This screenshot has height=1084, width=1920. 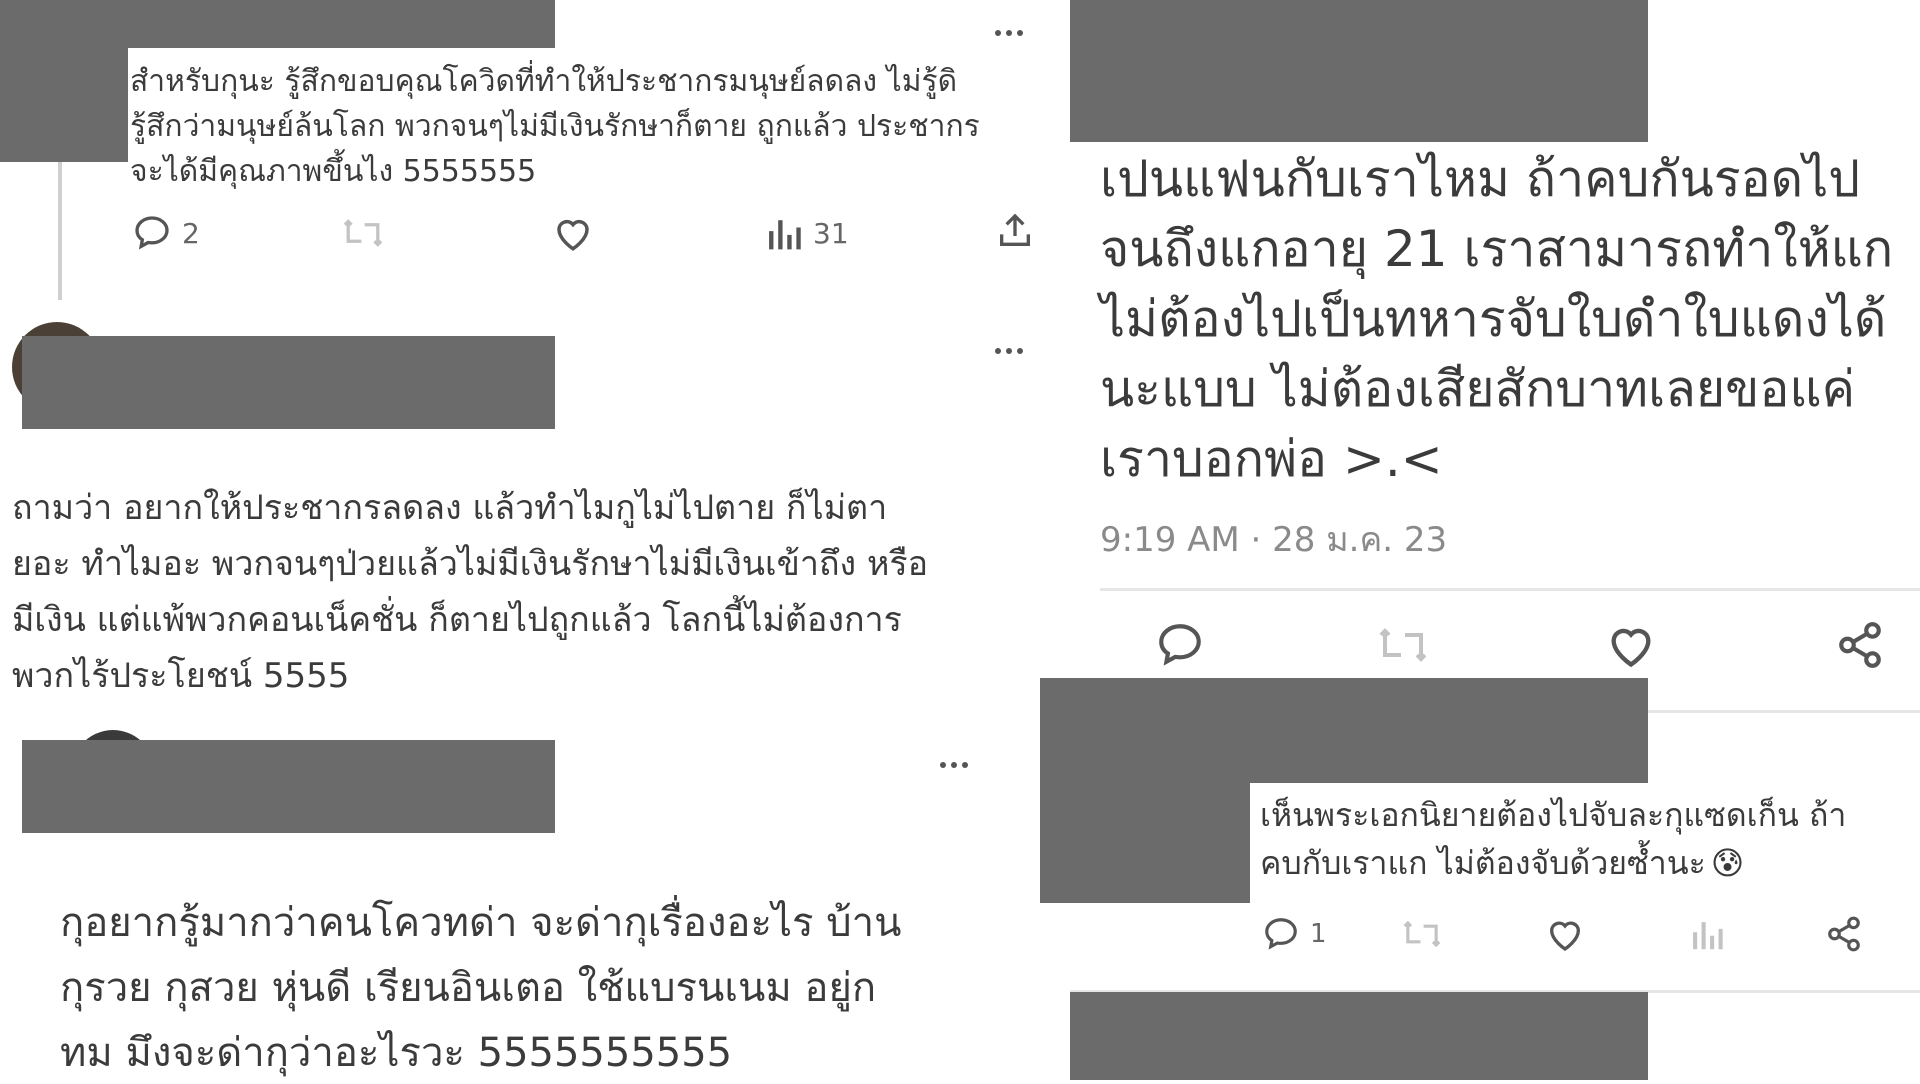 I want to click on reply-button, so click(x=1180, y=645).